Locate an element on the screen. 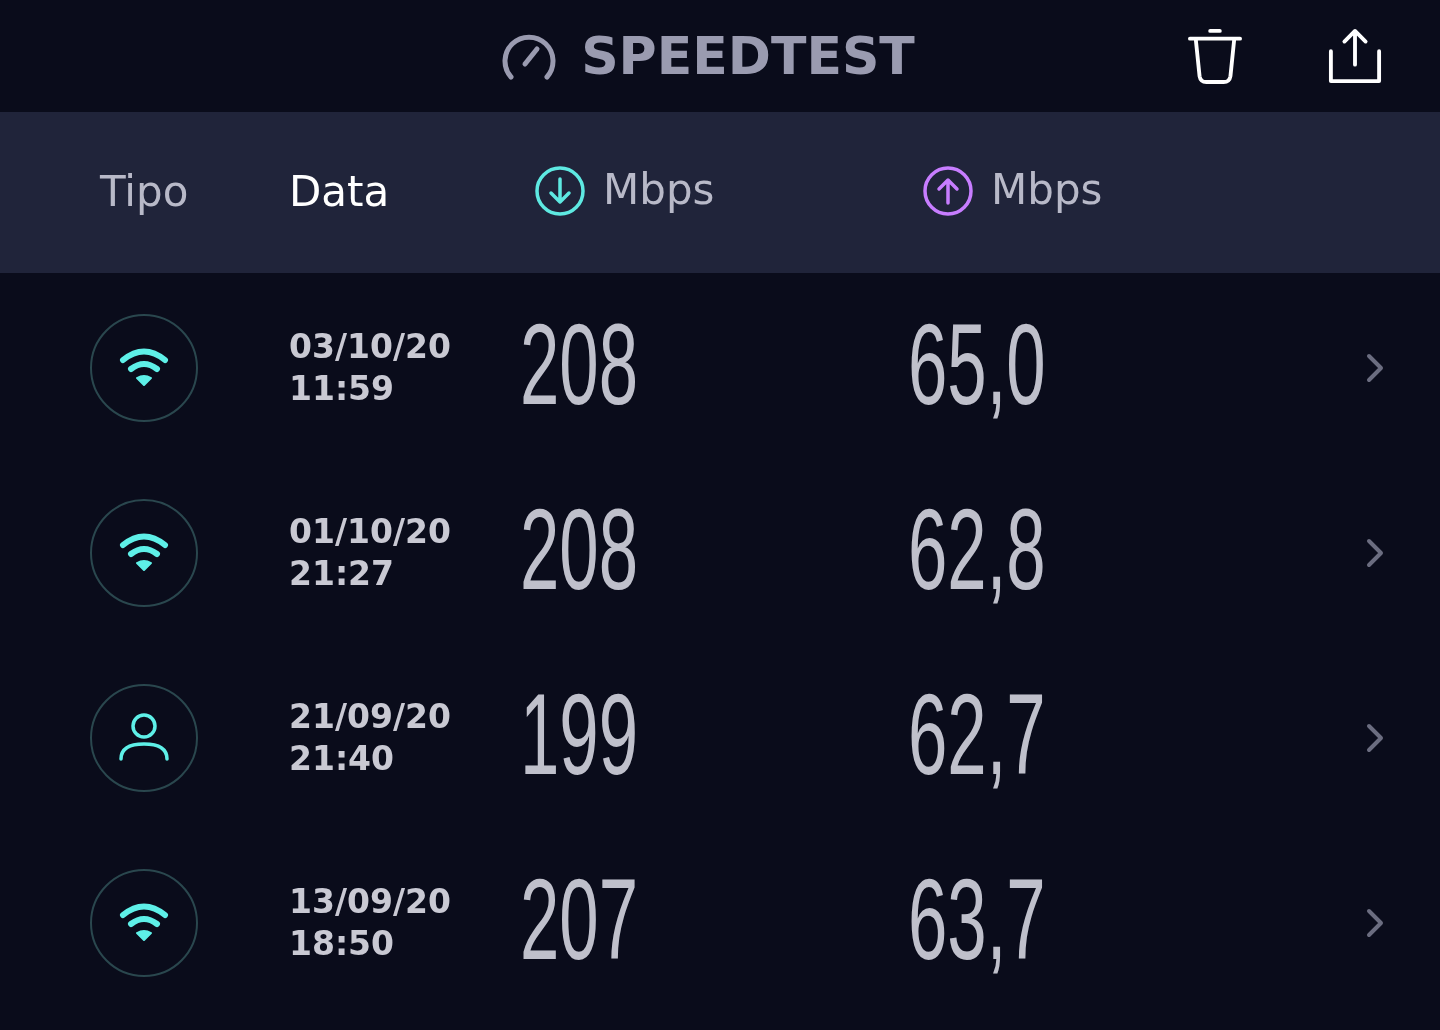 This screenshot has width=1440, height=1030. test-time: 18:50 is located at coordinates (342, 943).